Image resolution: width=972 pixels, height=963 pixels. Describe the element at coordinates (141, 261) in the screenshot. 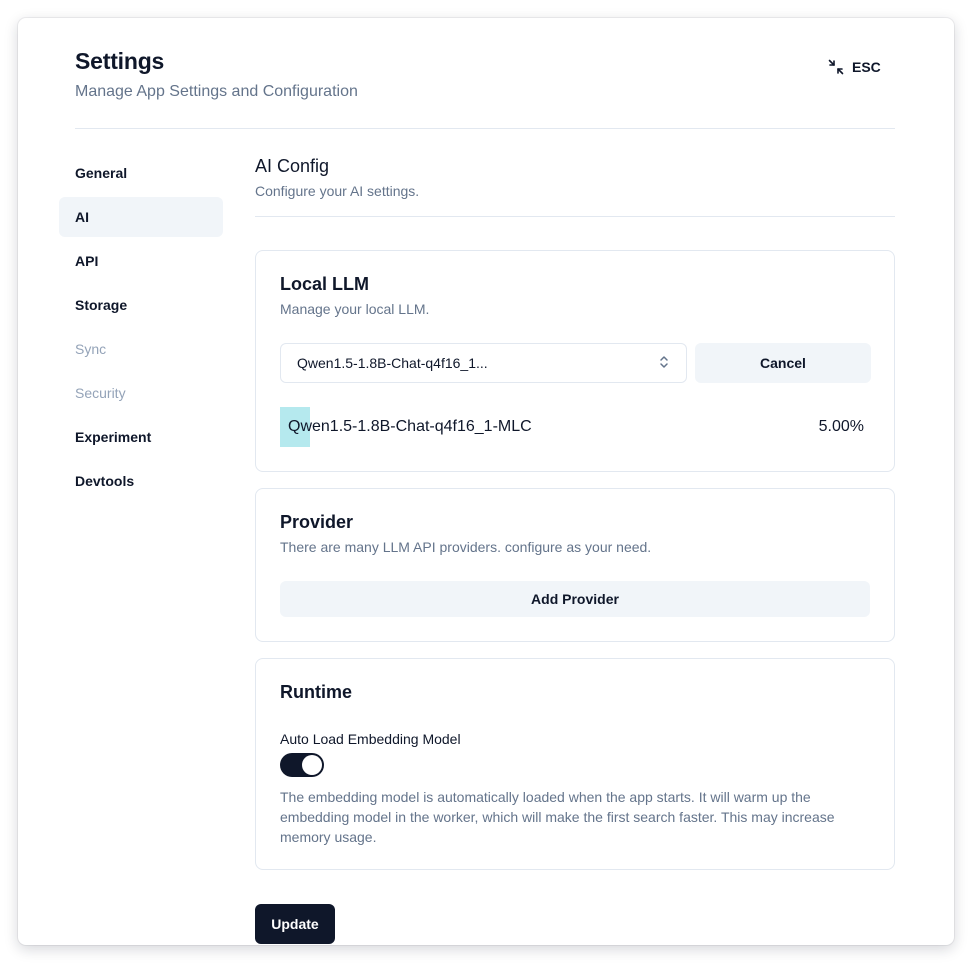

I see `sidebar-item-api: API` at that location.